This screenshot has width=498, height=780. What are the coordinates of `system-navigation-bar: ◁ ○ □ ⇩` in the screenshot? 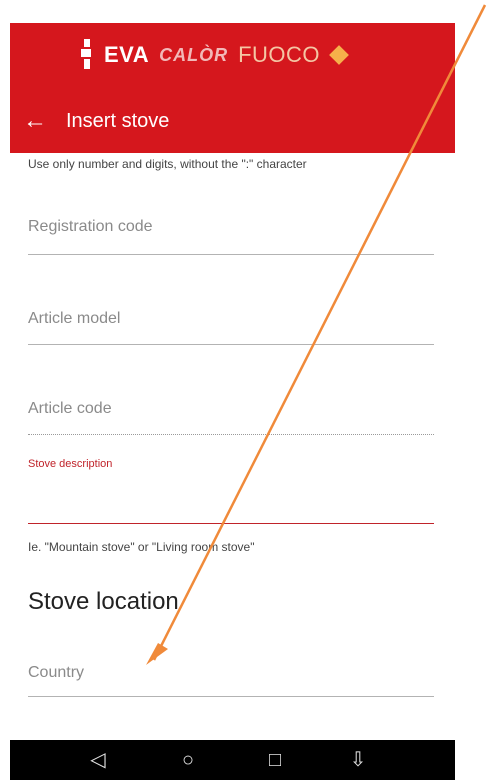 It's located at (232, 760).